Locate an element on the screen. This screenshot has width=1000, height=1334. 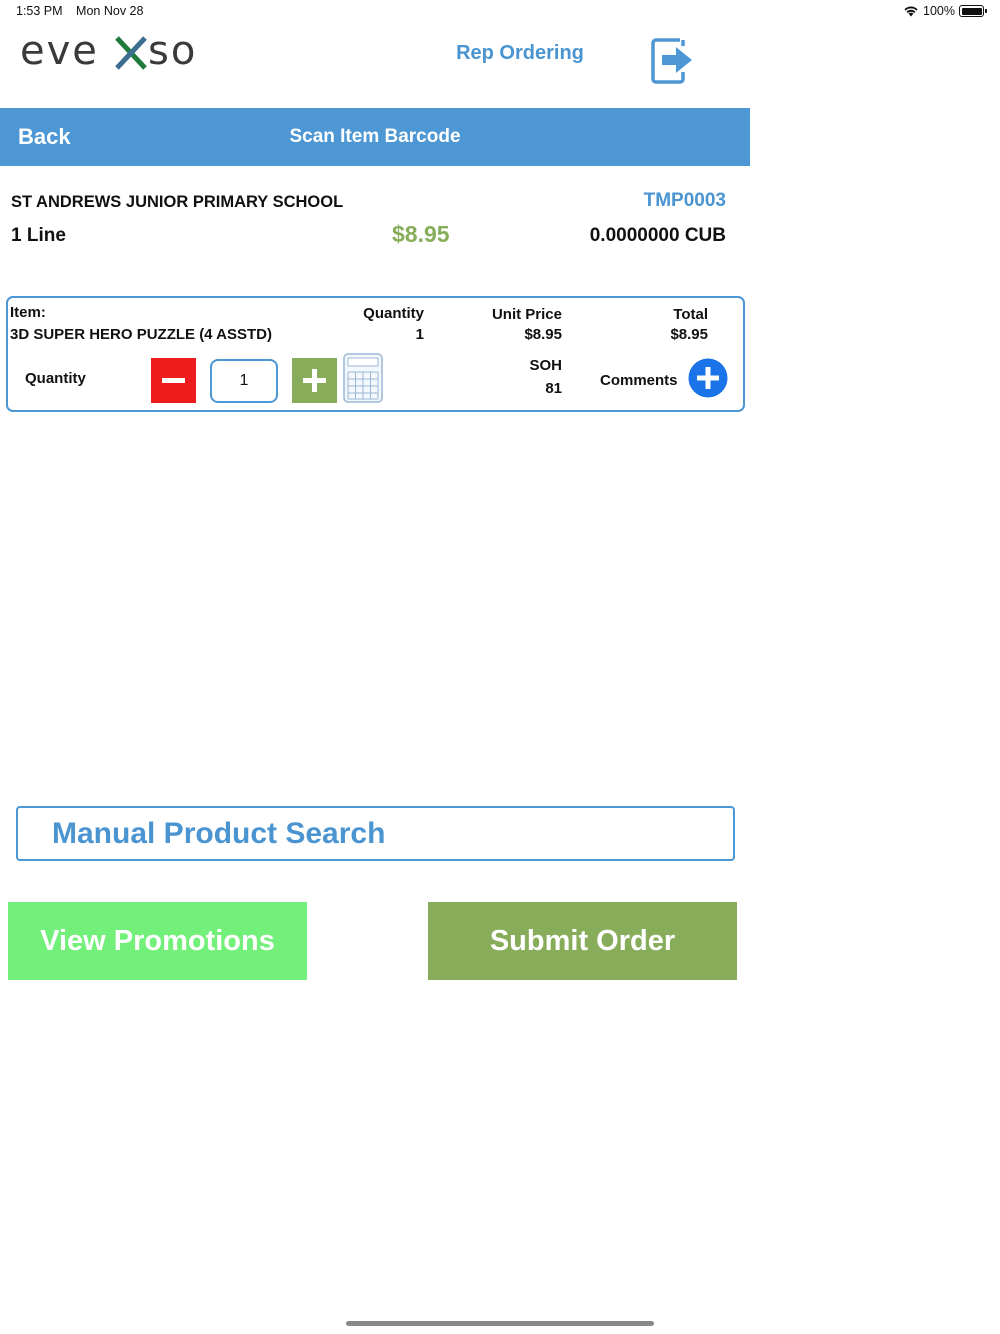
unit-price-header: Unit Price is located at coordinates (526, 314).